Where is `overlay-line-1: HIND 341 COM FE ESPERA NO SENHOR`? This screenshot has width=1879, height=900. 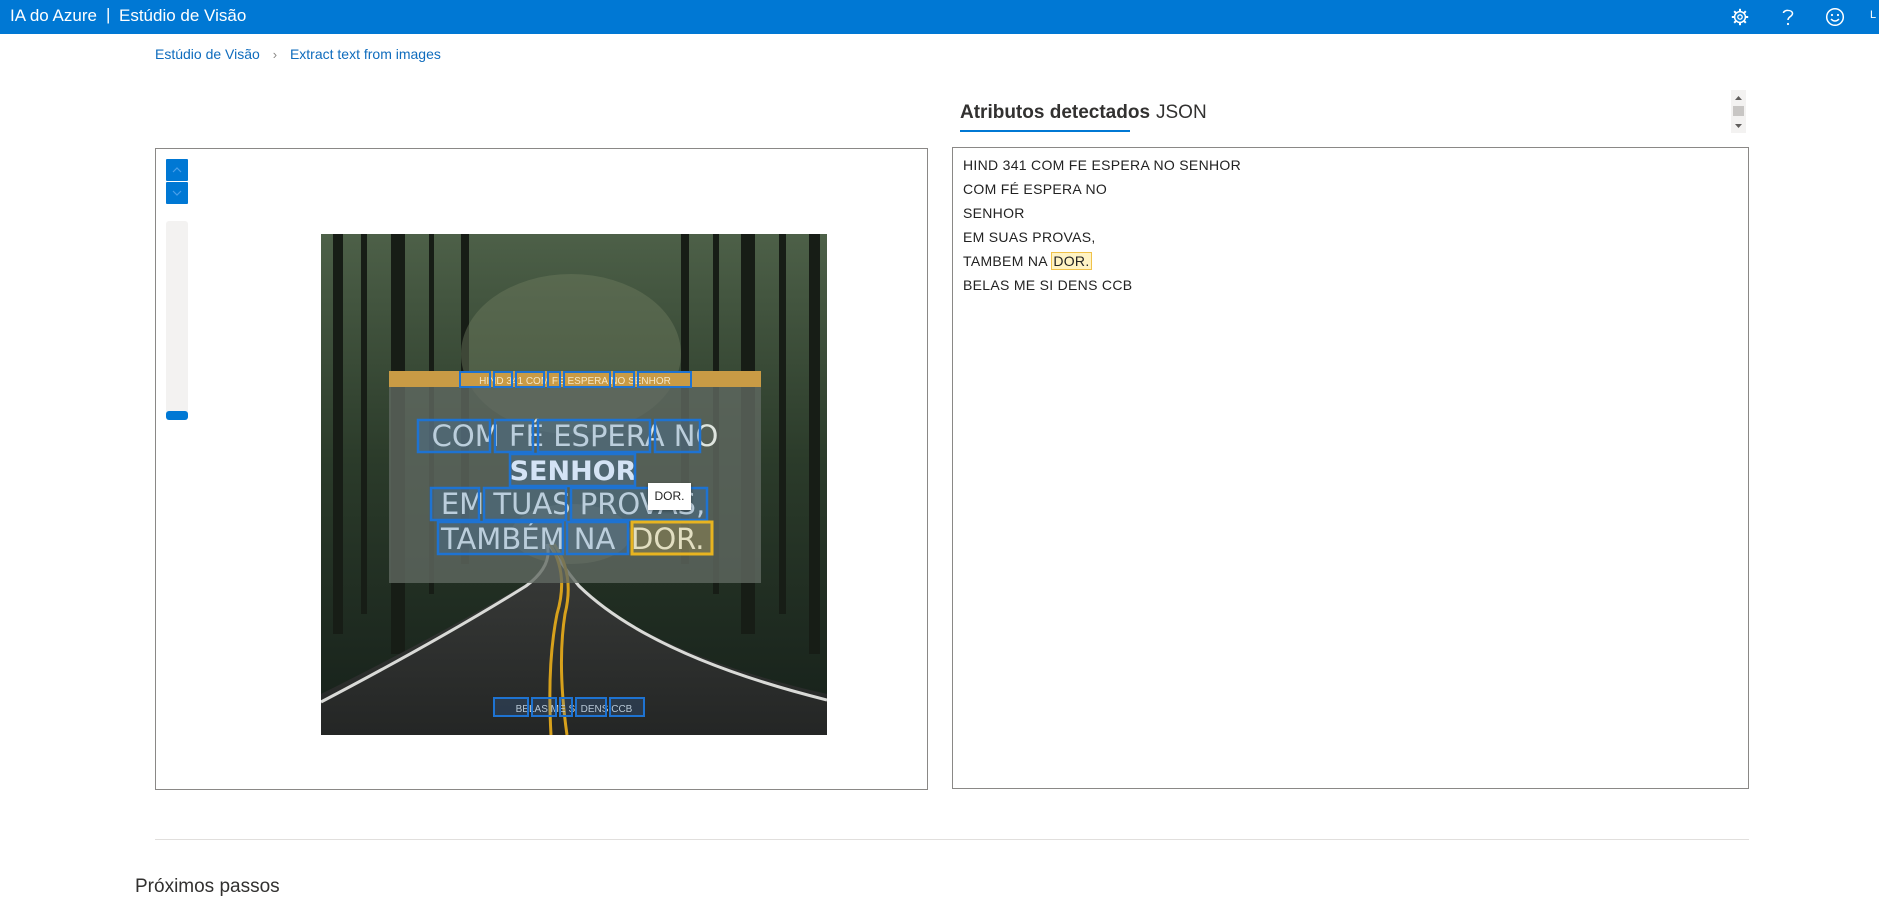
overlay-line-1: HIND 341 COM FE ESPERA NO SENHOR is located at coordinates (575, 381).